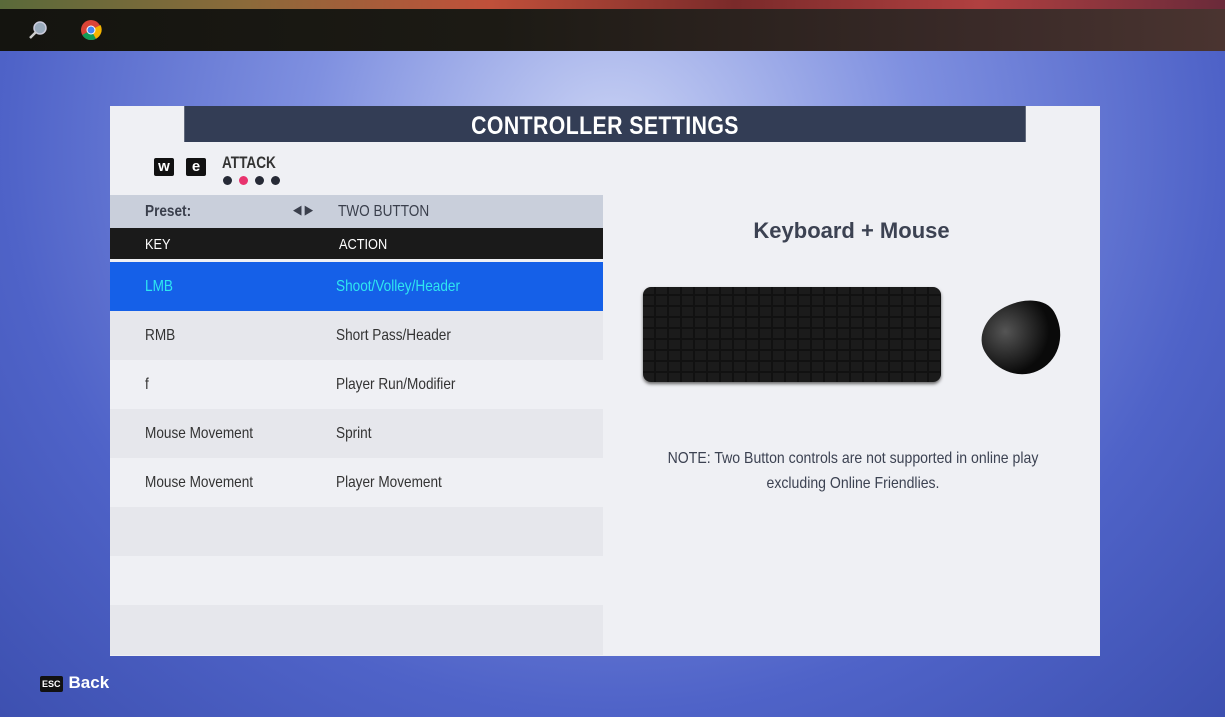 This screenshot has width=1225, height=717. Describe the element at coordinates (303, 210) in the screenshot. I see `arrow-left-right-icon: ◀ ▶` at that location.